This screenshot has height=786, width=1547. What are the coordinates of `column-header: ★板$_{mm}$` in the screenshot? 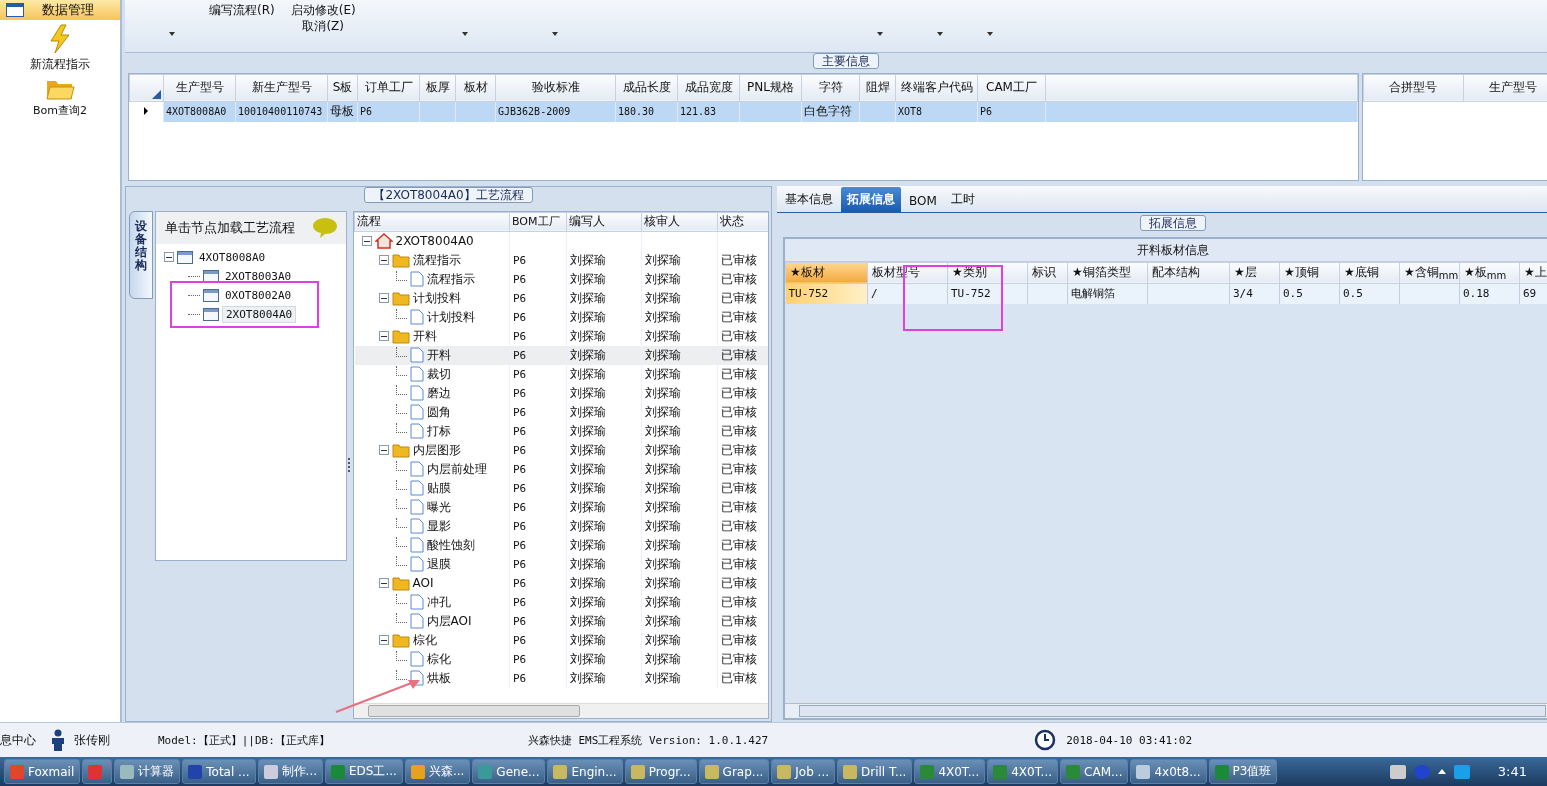 It's located at (1489, 273).